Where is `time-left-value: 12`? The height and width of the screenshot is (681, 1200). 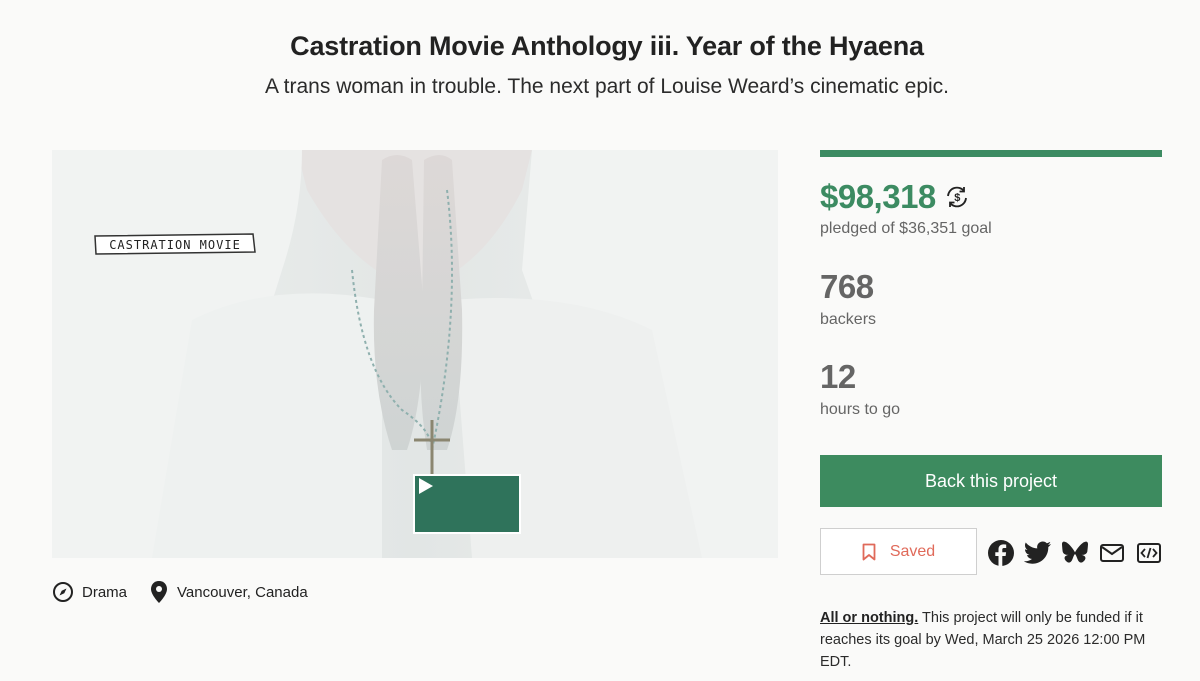 time-left-value: 12 is located at coordinates (838, 376).